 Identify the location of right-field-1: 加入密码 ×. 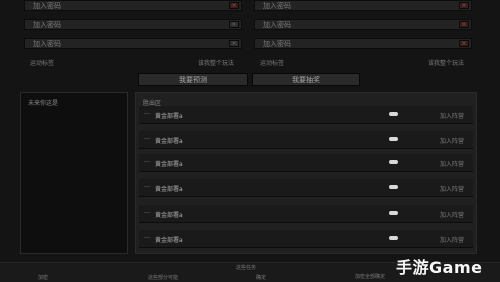
(363, 5).